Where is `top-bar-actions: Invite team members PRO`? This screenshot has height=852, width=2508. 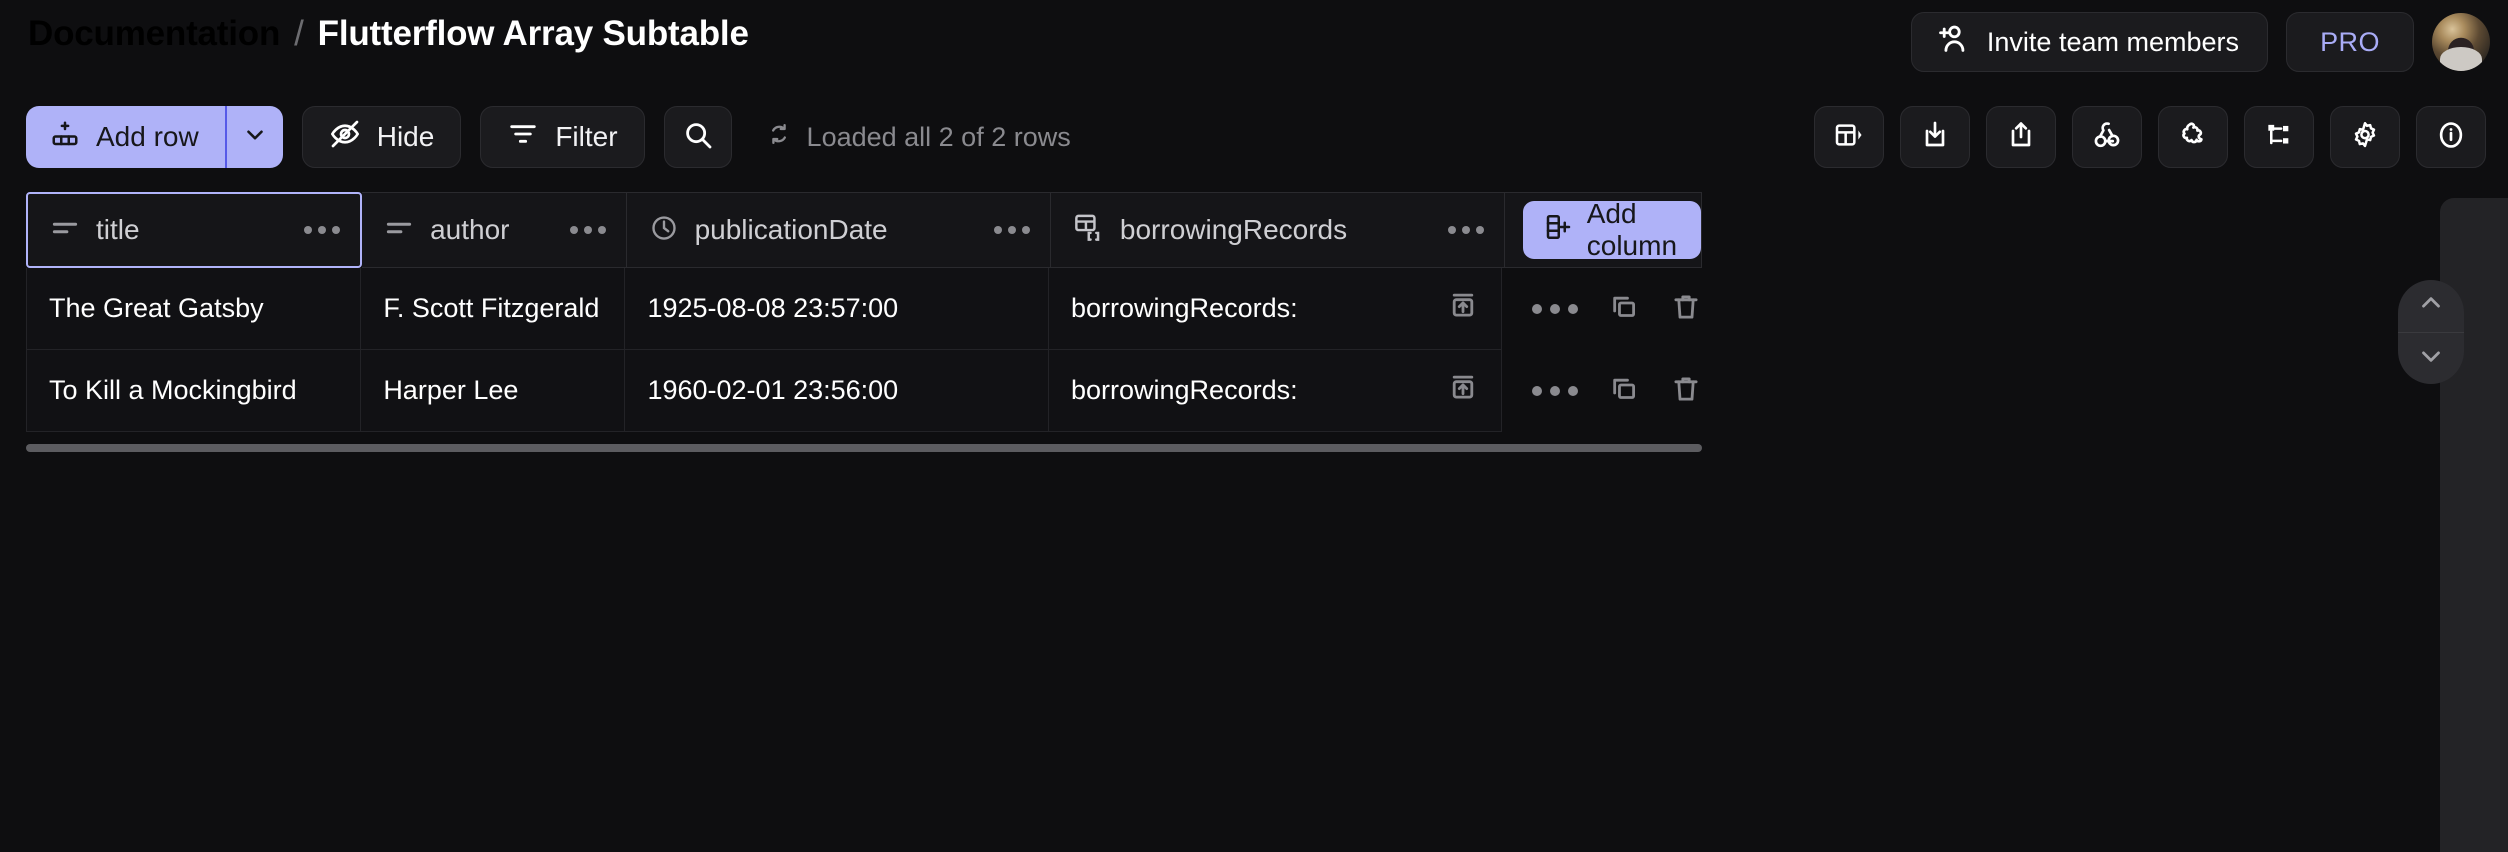
top-bar-actions: Invite team members PRO is located at coordinates (2200, 42).